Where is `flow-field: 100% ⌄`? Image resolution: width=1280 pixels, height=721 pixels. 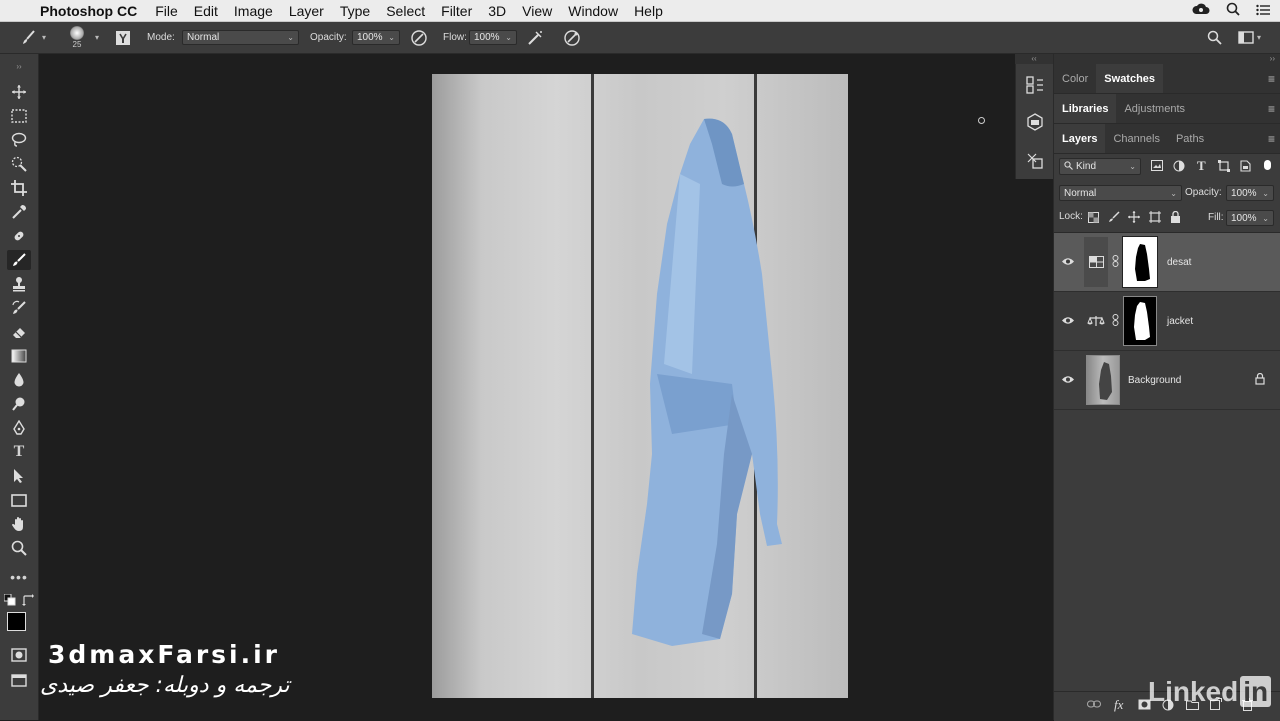
flow-field: 100% ⌄ is located at coordinates (493, 37).